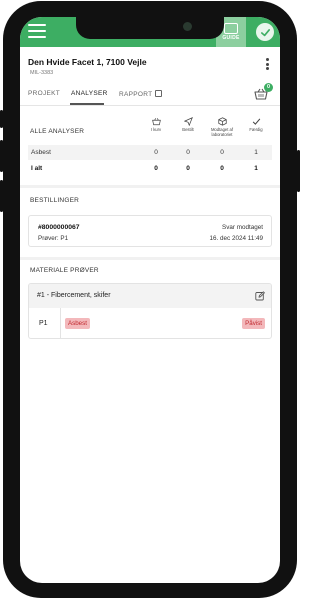 Image resolution: width=320 pixels, height=600 pixels. I want to click on complete-button, so click(265, 32).